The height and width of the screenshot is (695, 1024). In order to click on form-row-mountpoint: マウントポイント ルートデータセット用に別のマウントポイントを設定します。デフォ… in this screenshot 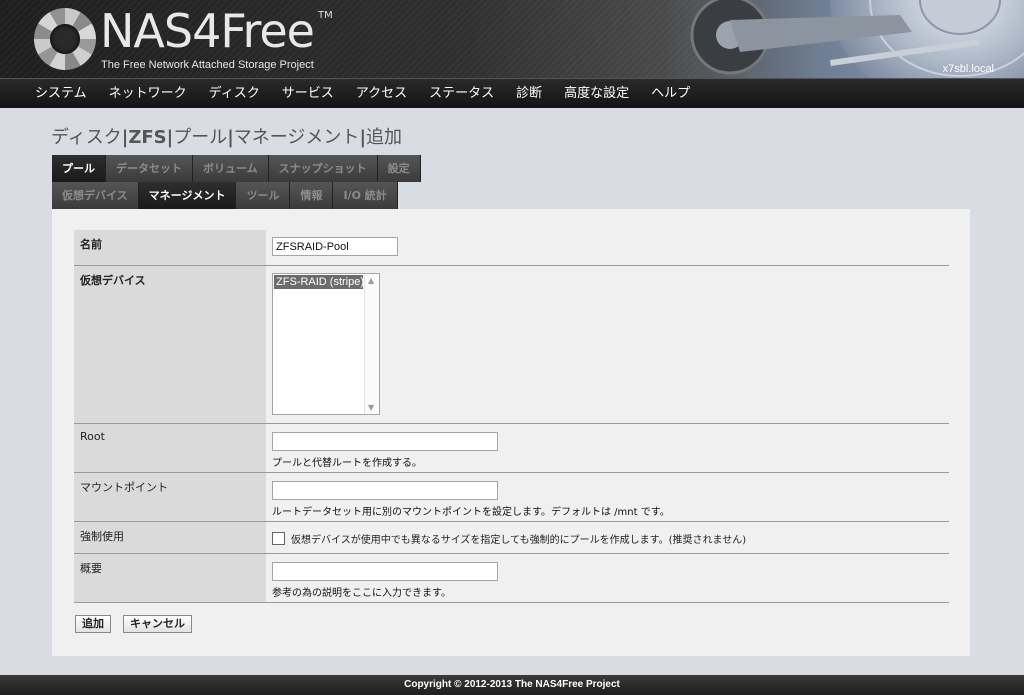, I will do `click(511, 497)`.